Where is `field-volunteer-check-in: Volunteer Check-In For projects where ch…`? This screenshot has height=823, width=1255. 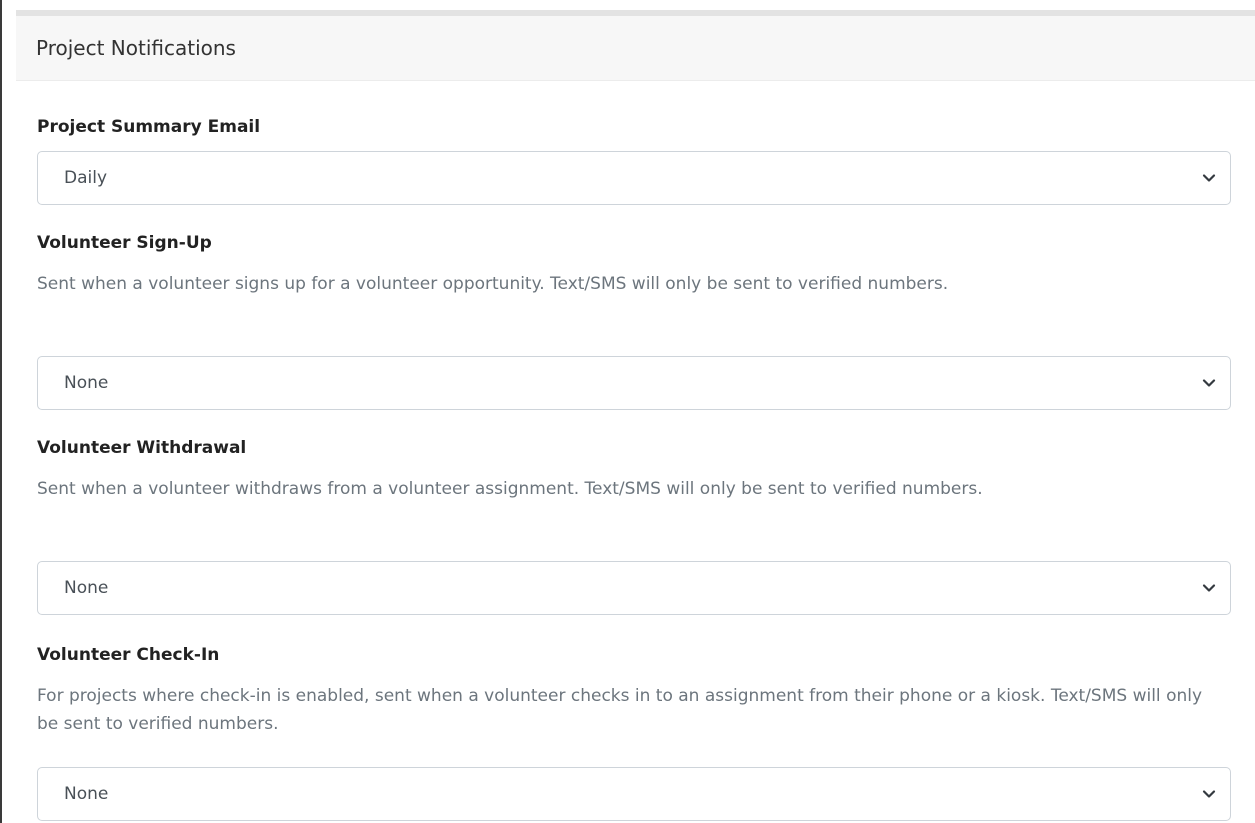
field-volunteer-check-in: Volunteer Check-In For projects where ch… is located at coordinates (627, 690).